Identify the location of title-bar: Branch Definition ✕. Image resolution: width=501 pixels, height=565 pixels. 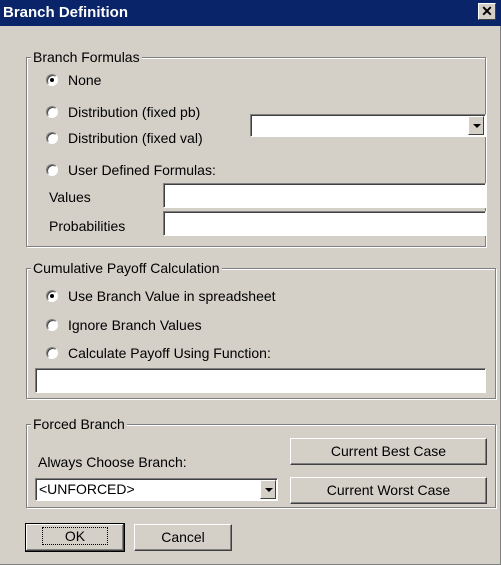
(250, 13).